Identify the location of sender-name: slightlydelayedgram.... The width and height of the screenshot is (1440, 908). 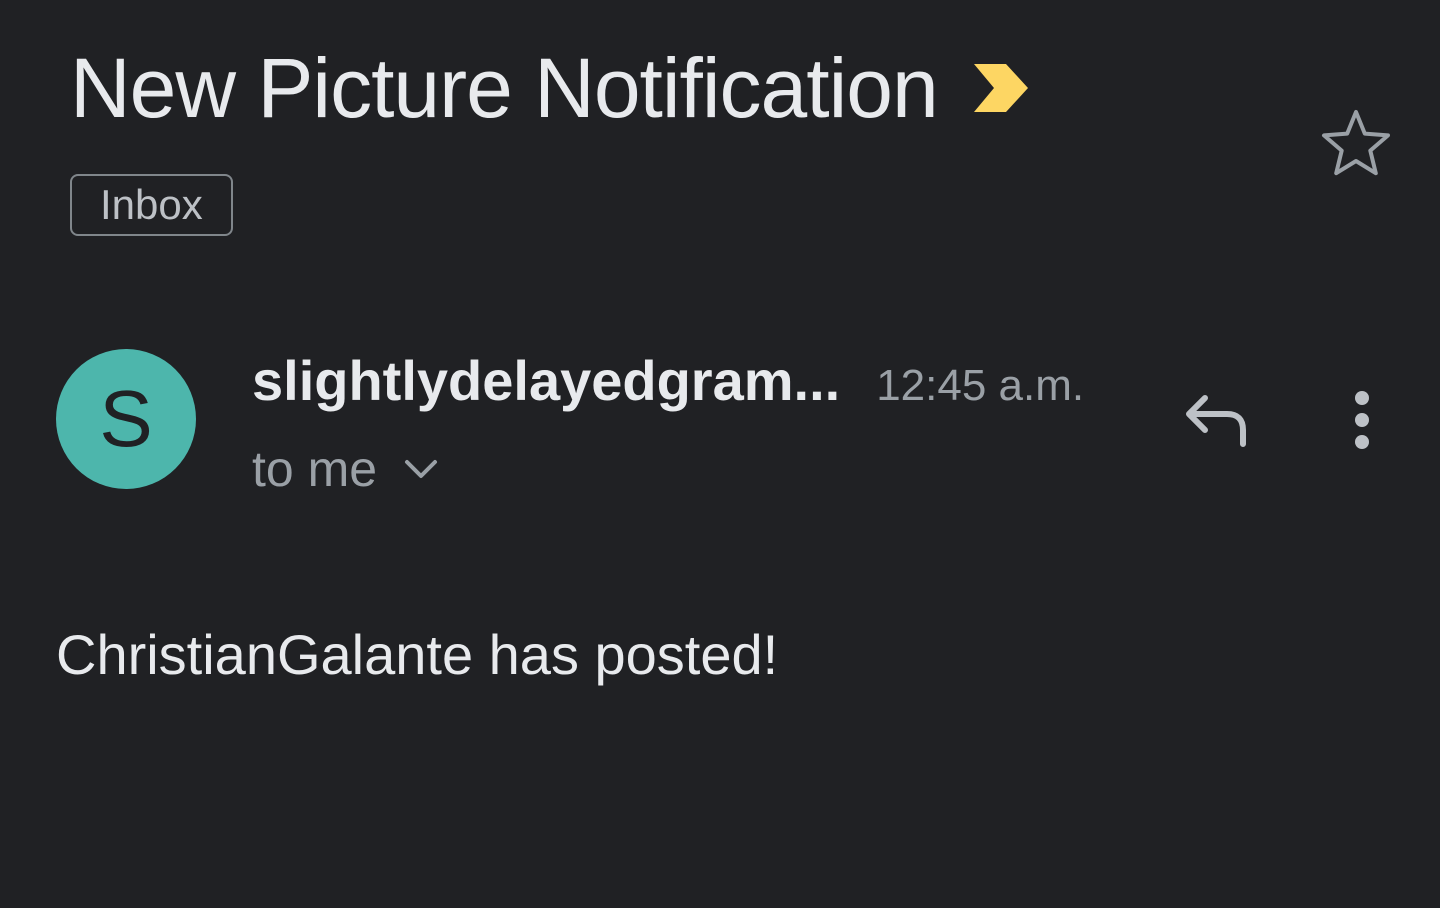
(546, 380).